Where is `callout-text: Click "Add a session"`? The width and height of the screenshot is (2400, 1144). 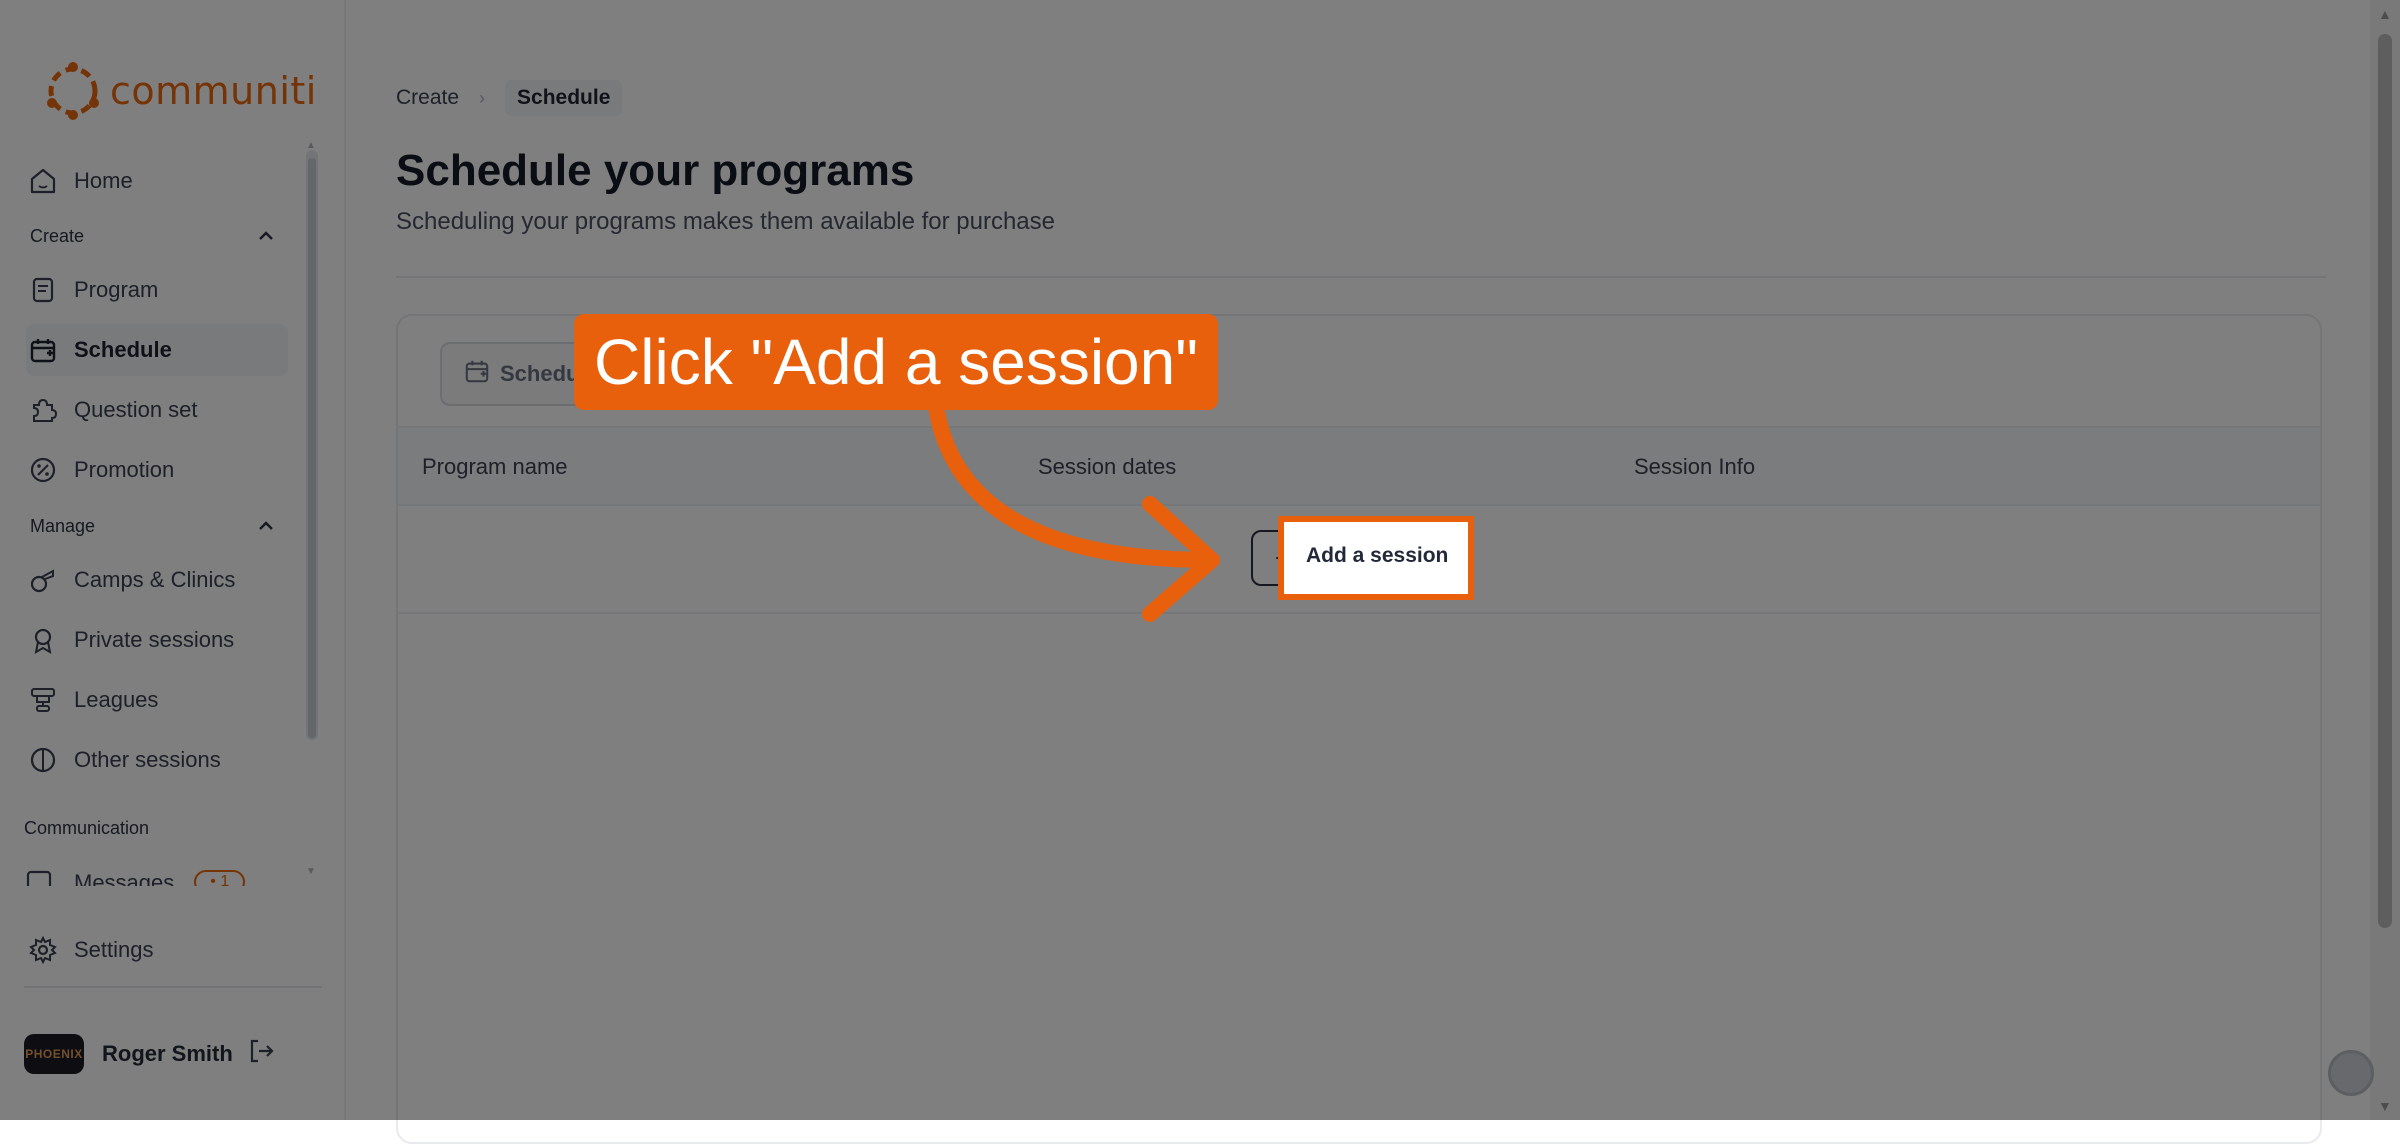
callout-text: Click "Add a session" is located at coordinates (896, 362).